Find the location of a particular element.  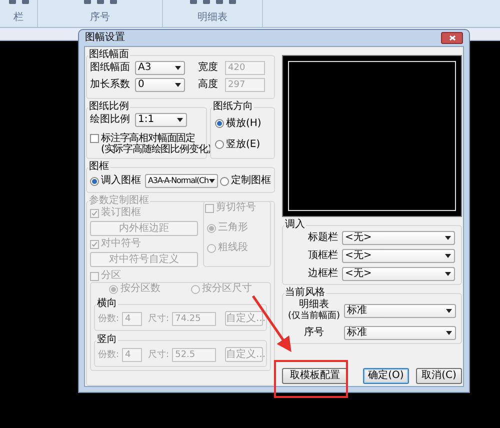

field-label: 边框栏 is located at coordinates (322, 274).